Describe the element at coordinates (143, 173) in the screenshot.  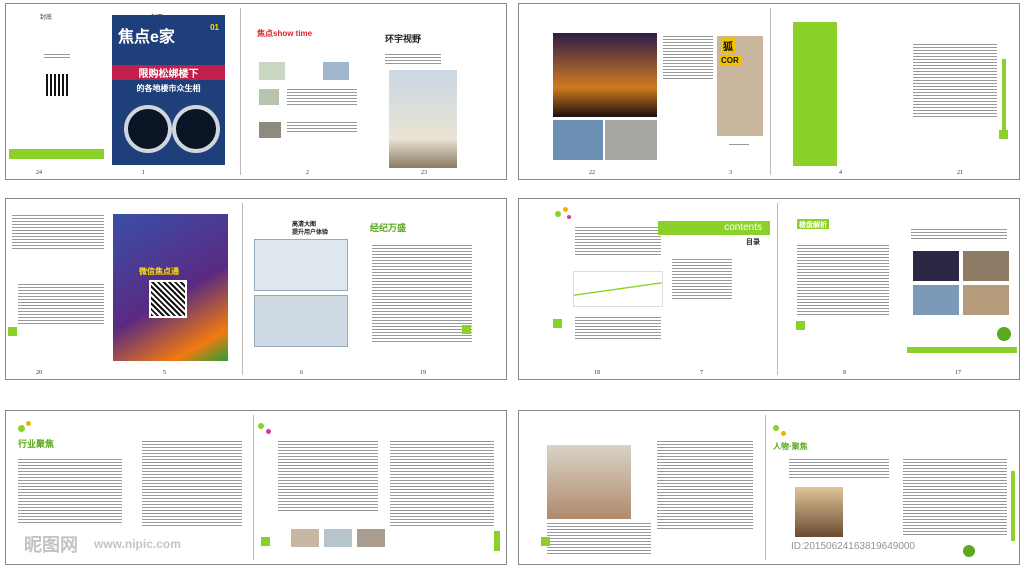
I see `page-number: 1` at that location.